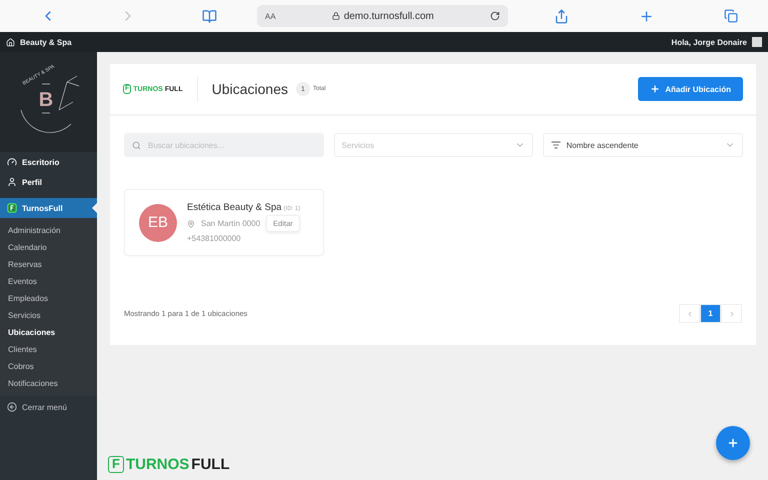  I want to click on add-button, so click(733, 443).